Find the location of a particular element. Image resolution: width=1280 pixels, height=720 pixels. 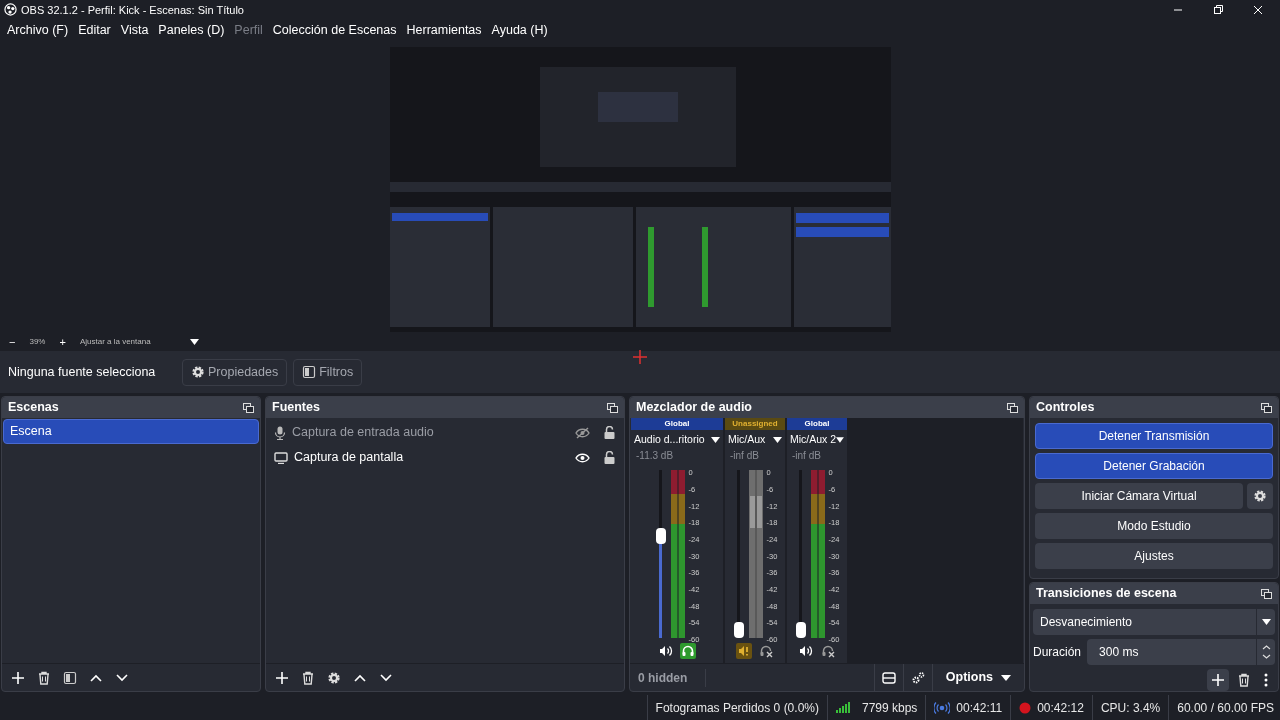

channel-name-dropdown: Audio d...ritorio is located at coordinates (677, 440).